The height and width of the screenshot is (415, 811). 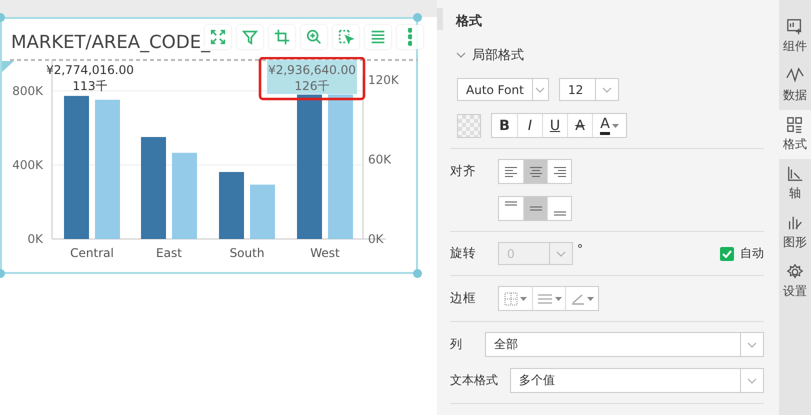 I want to click on align-right-icon, so click(x=560, y=172).